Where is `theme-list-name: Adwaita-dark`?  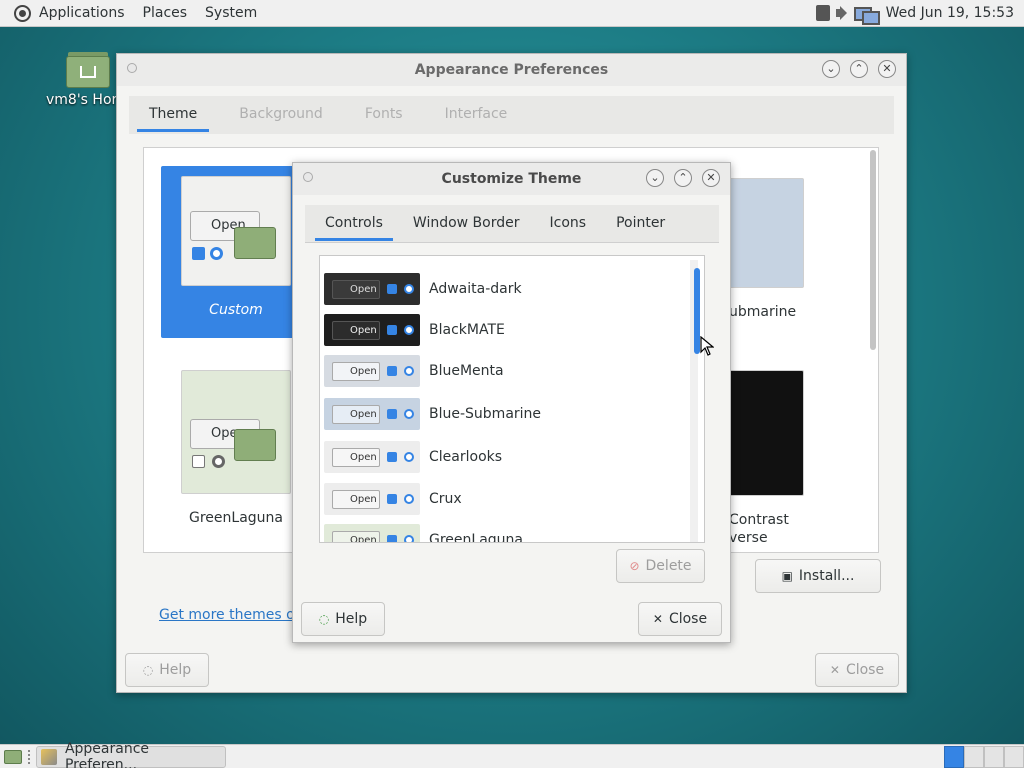
theme-list-name: Adwaita-dark is located at coordinates (475, 289).